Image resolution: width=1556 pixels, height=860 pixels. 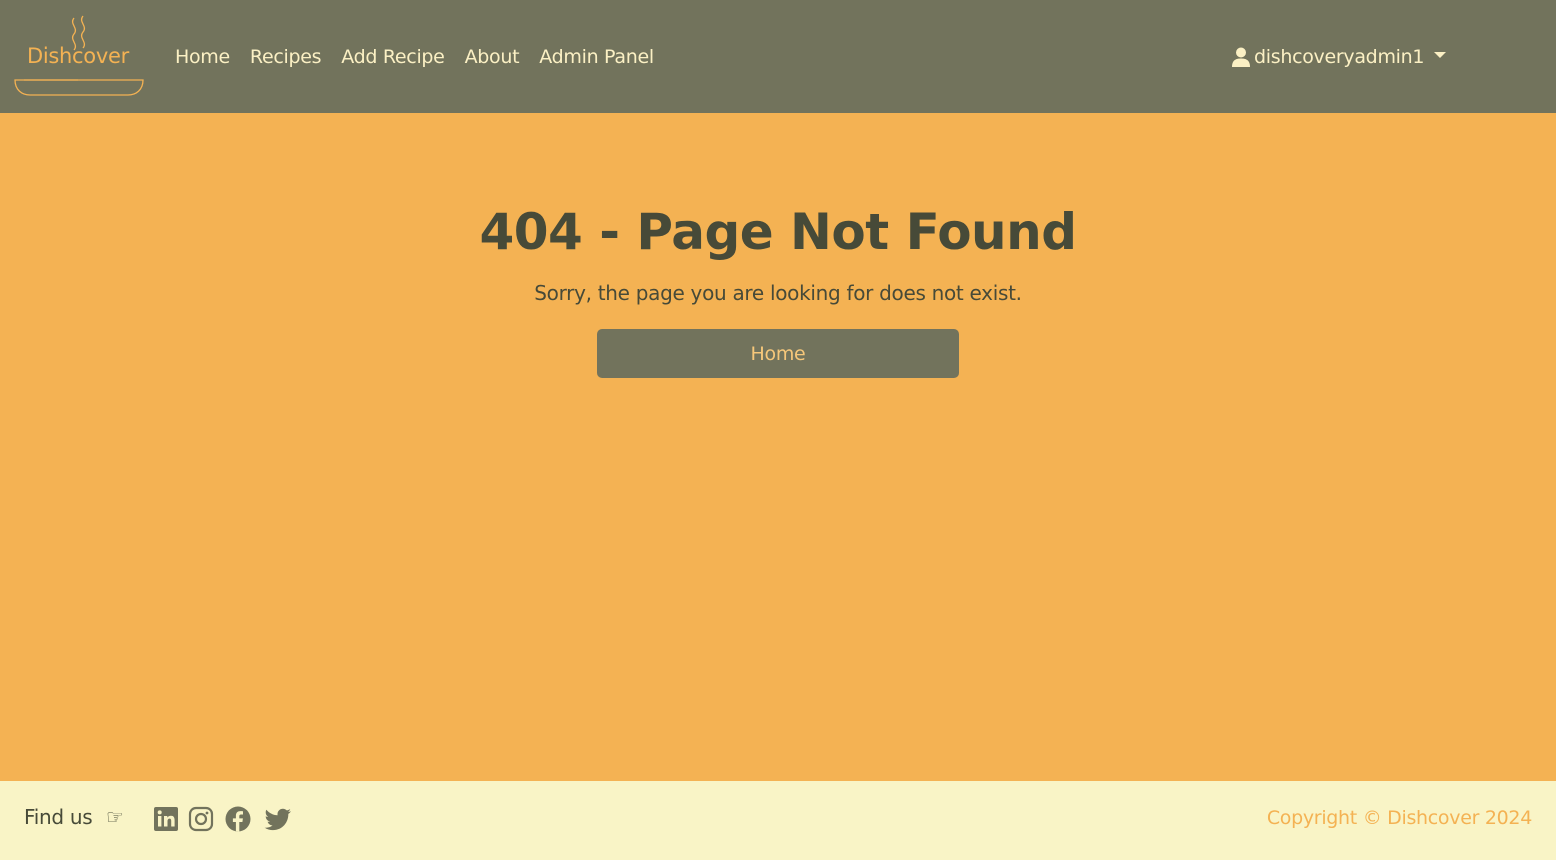 I want to click on home-button: Home, so click(x=778, y=353).